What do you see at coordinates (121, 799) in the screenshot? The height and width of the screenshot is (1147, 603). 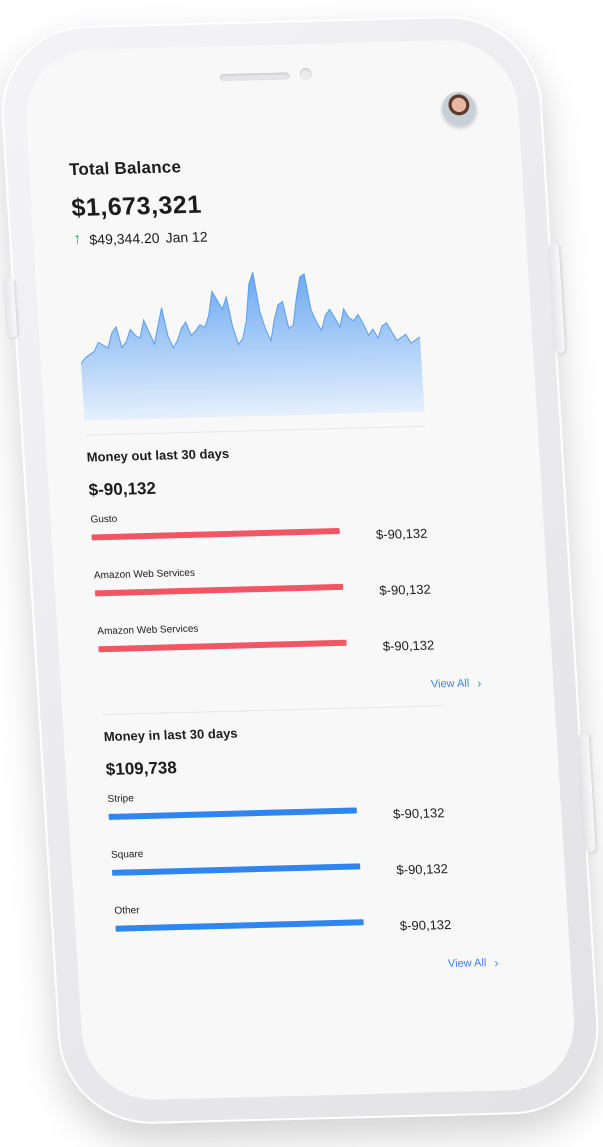 I see `txn-label: Stripe` at bounding box center [121, 799].